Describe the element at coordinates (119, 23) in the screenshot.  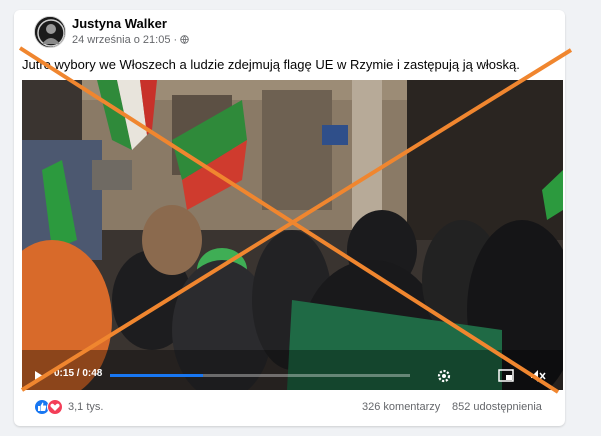
I see `author-name: Justyna Walker` at that location.